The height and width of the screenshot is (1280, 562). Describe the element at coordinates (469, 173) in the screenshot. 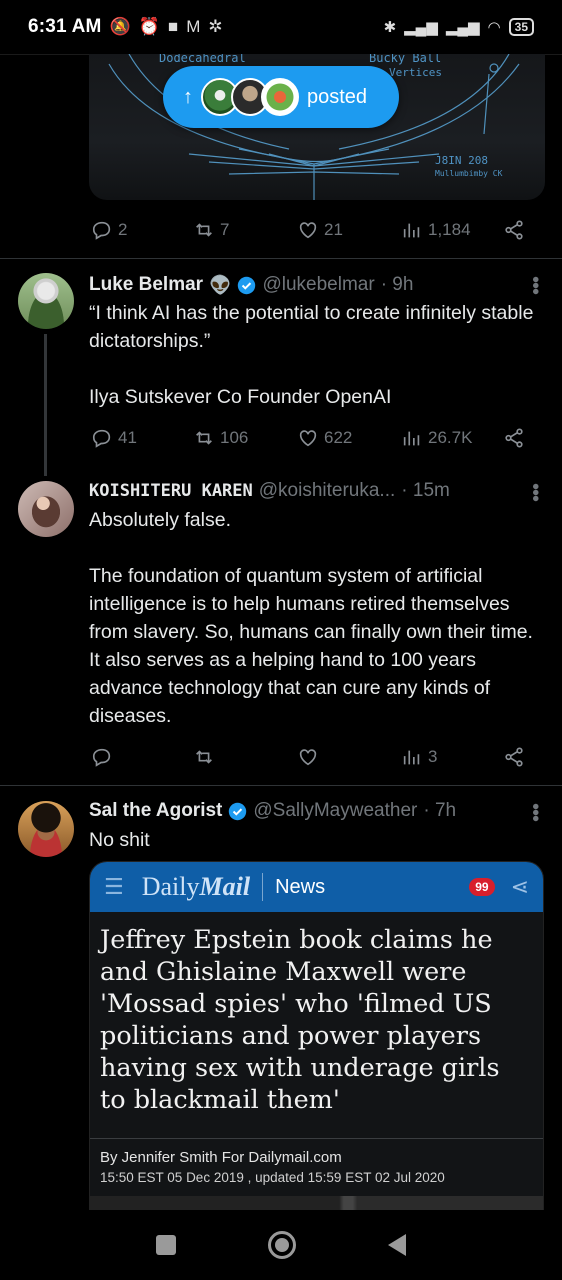

I see `image-text: Mullumbimby CK` at that location.